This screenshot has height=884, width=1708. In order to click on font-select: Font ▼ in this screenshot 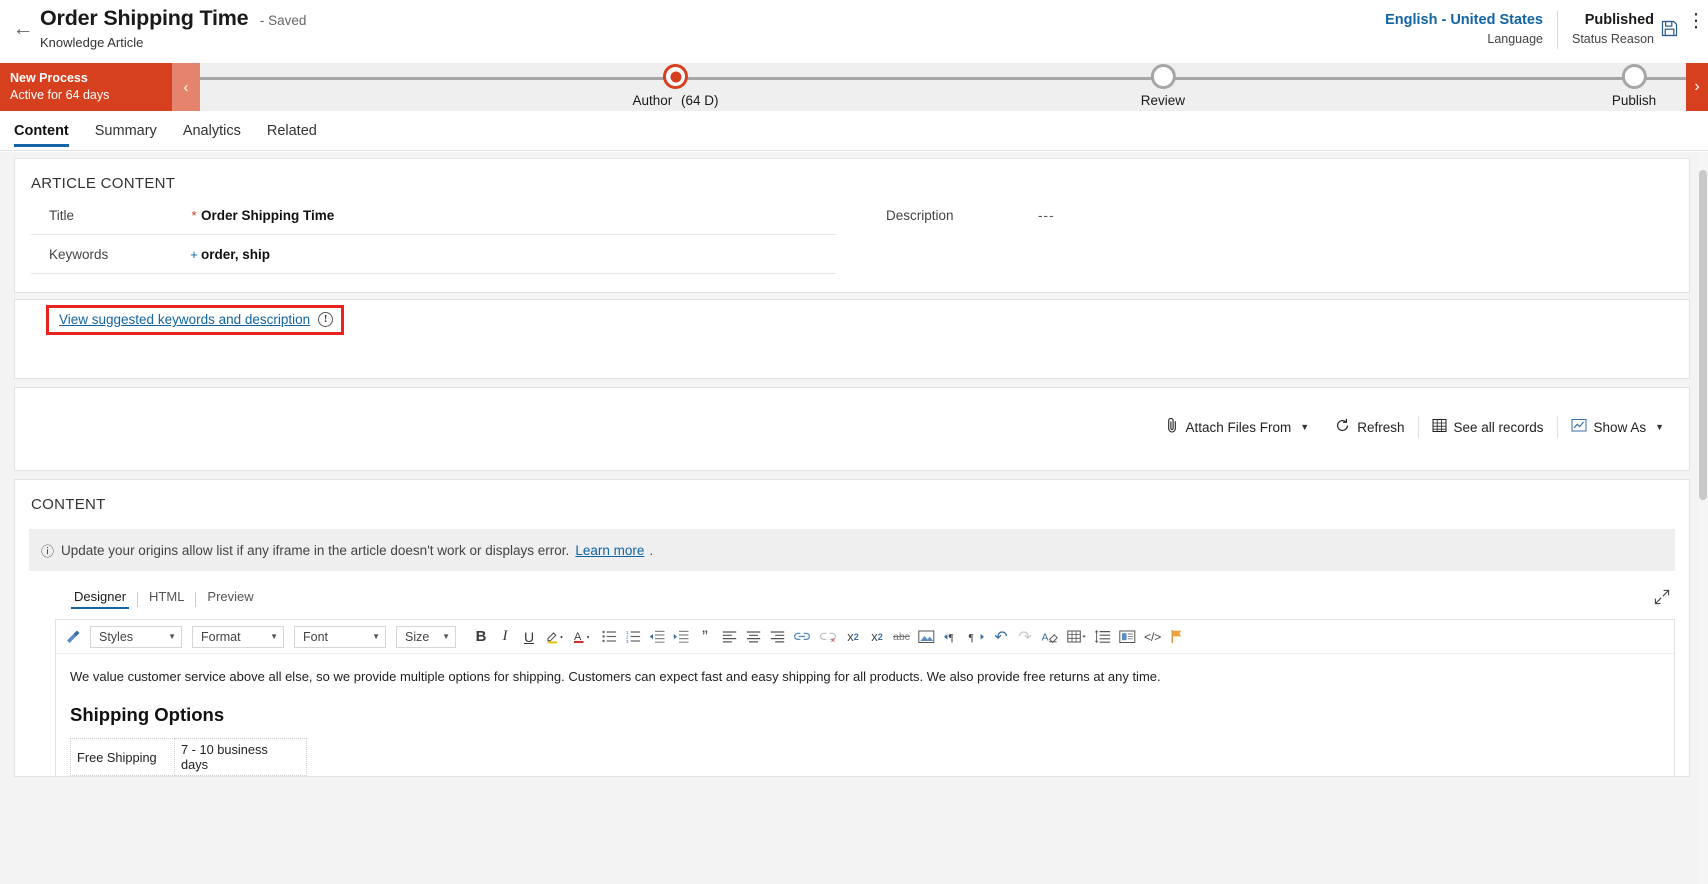, I will do `click(340, 636)`.